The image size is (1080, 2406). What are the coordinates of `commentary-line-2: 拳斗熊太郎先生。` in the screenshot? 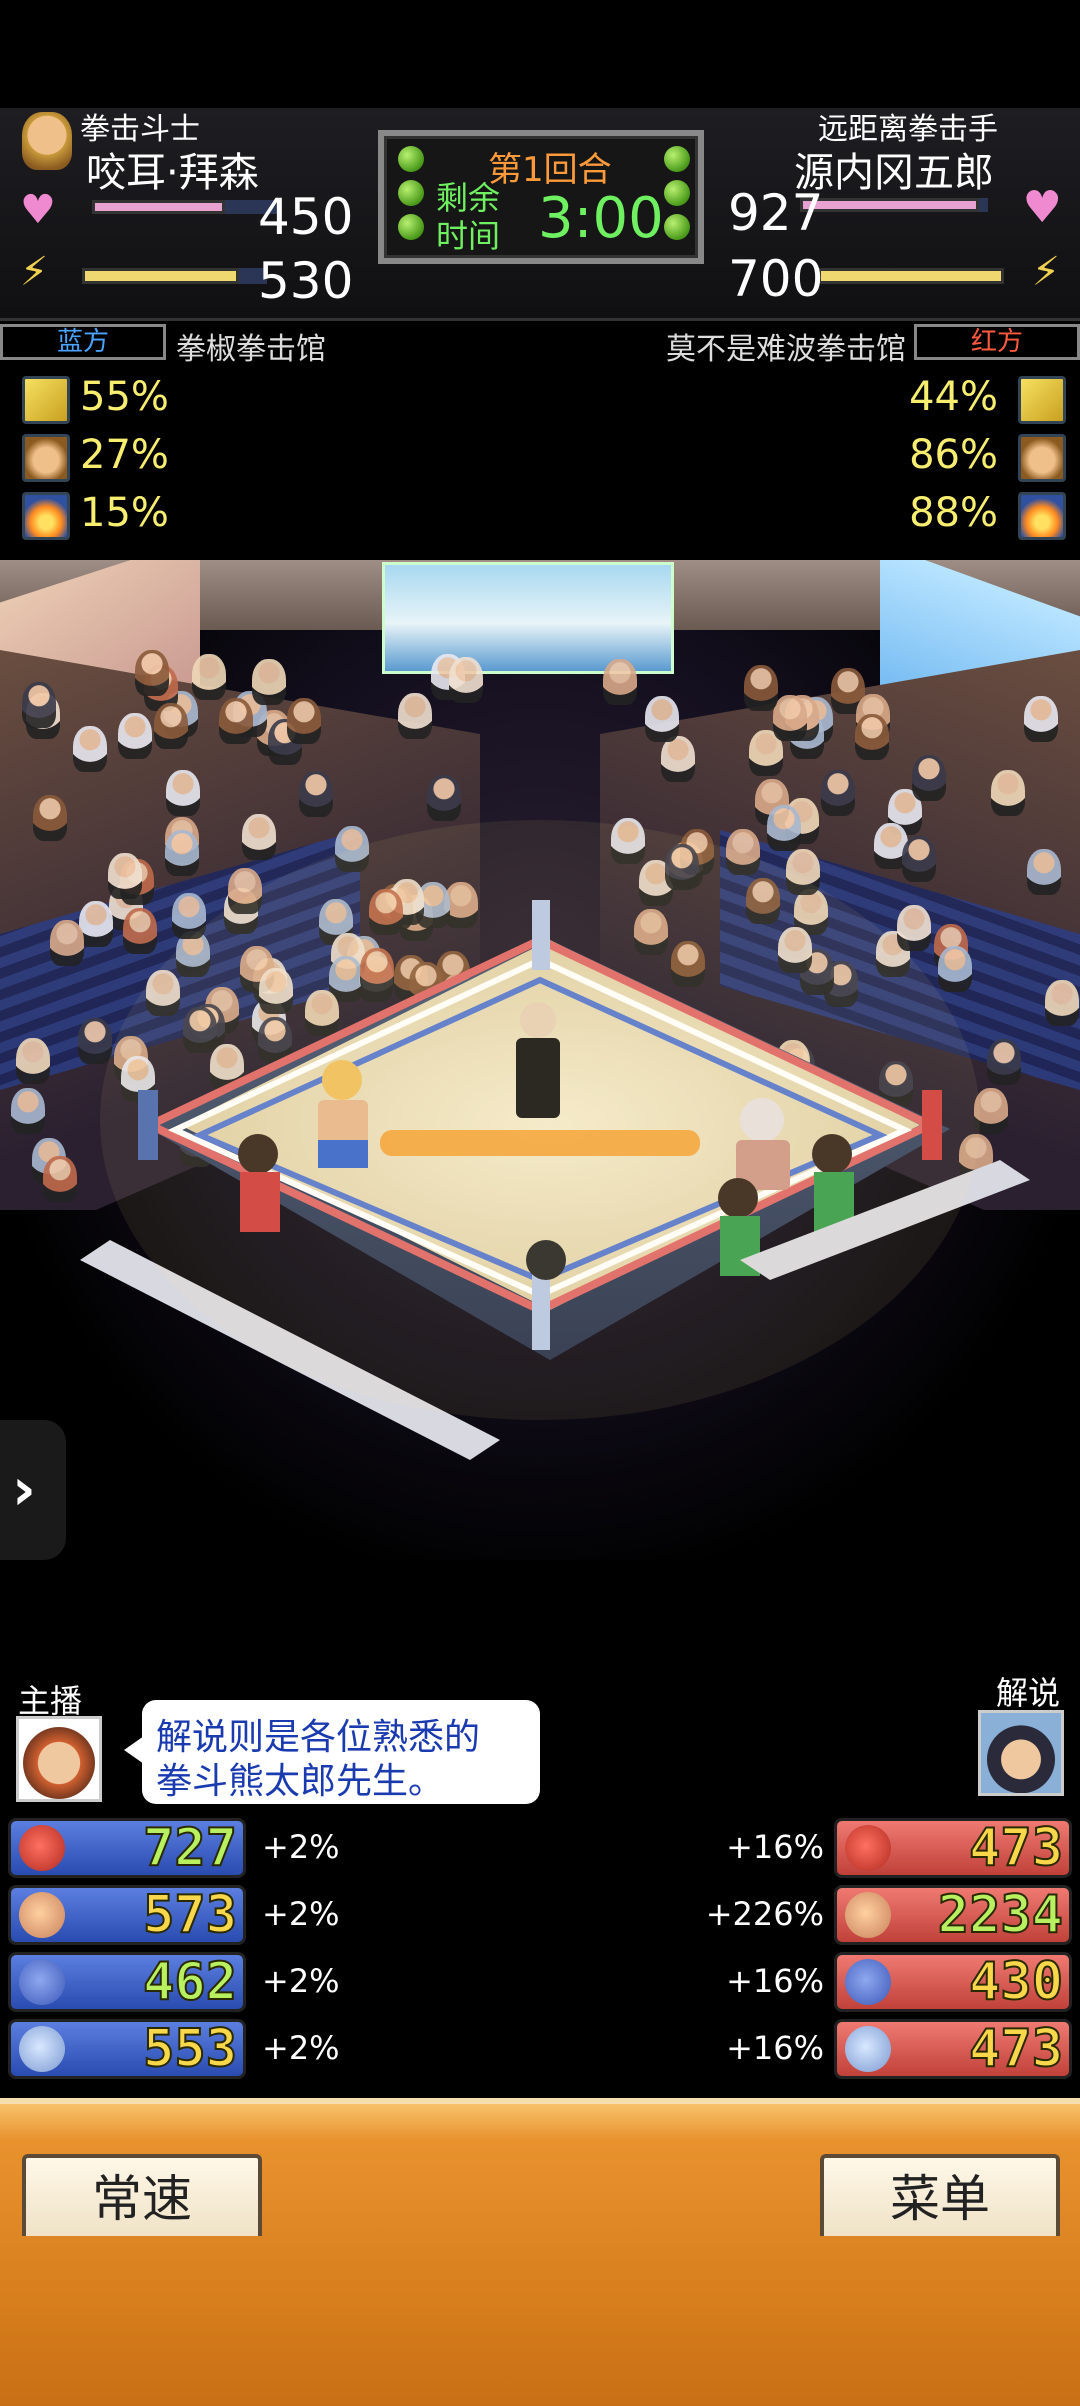 It's located at (300, 1781).